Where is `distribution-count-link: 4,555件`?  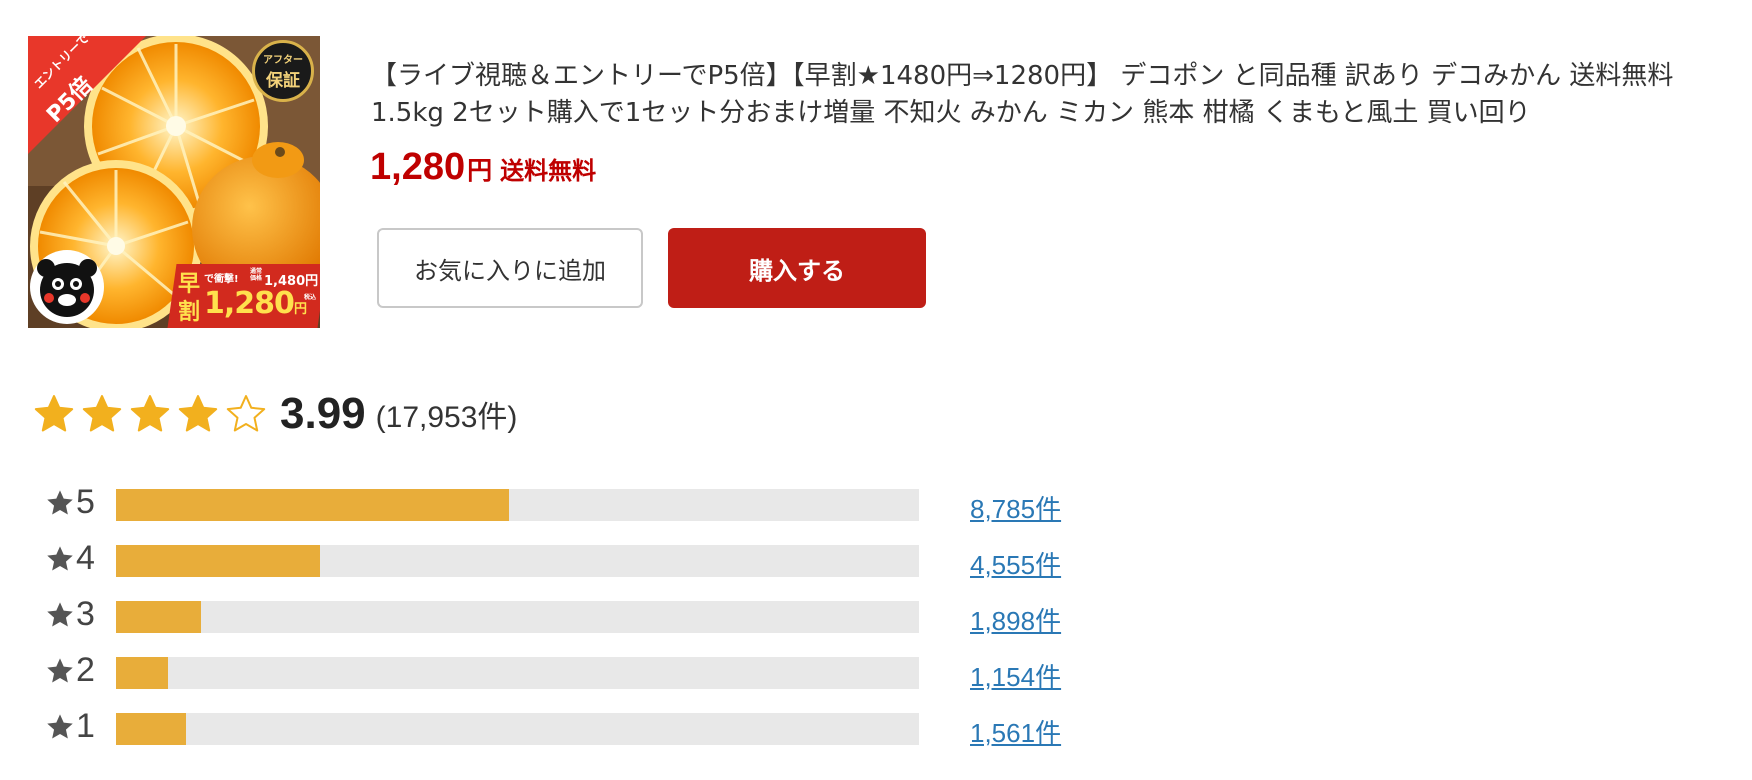 distribution-count-link: 4,555件 is located at coordinates (1015, 563).